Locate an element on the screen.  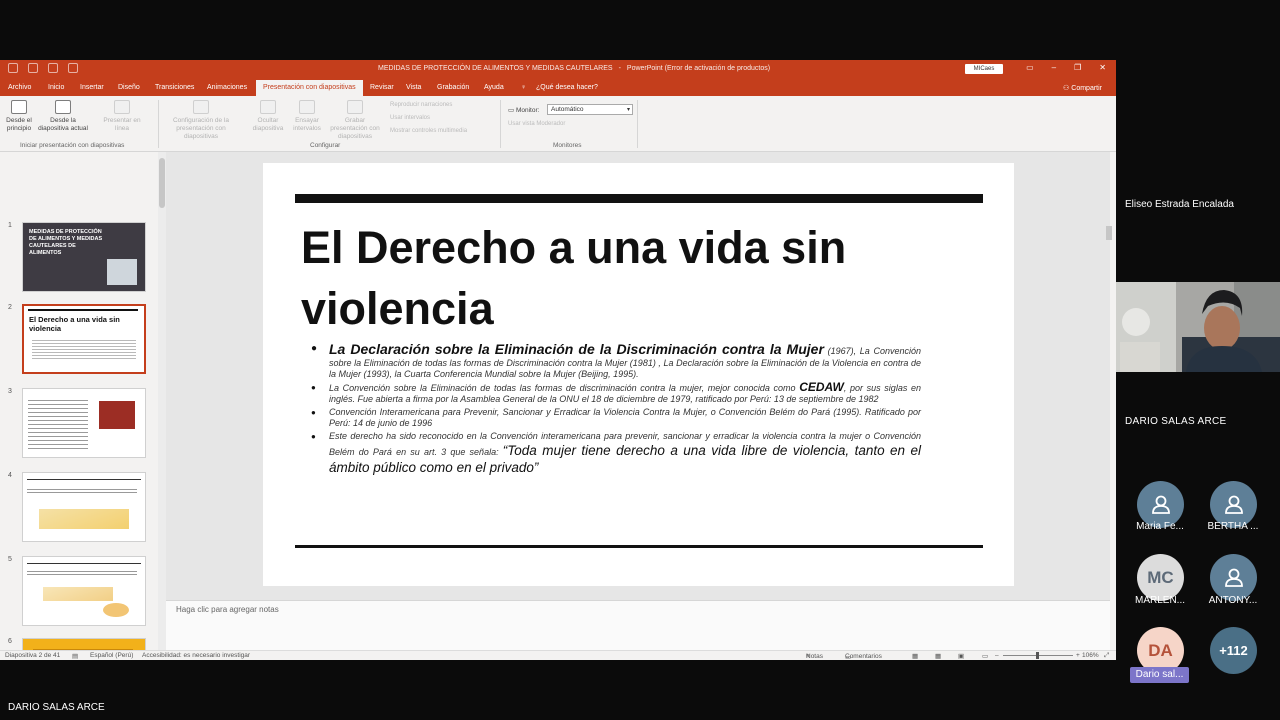
tell-me-search: ¿Qué desea hacer? is located at coordinates (567, 87).